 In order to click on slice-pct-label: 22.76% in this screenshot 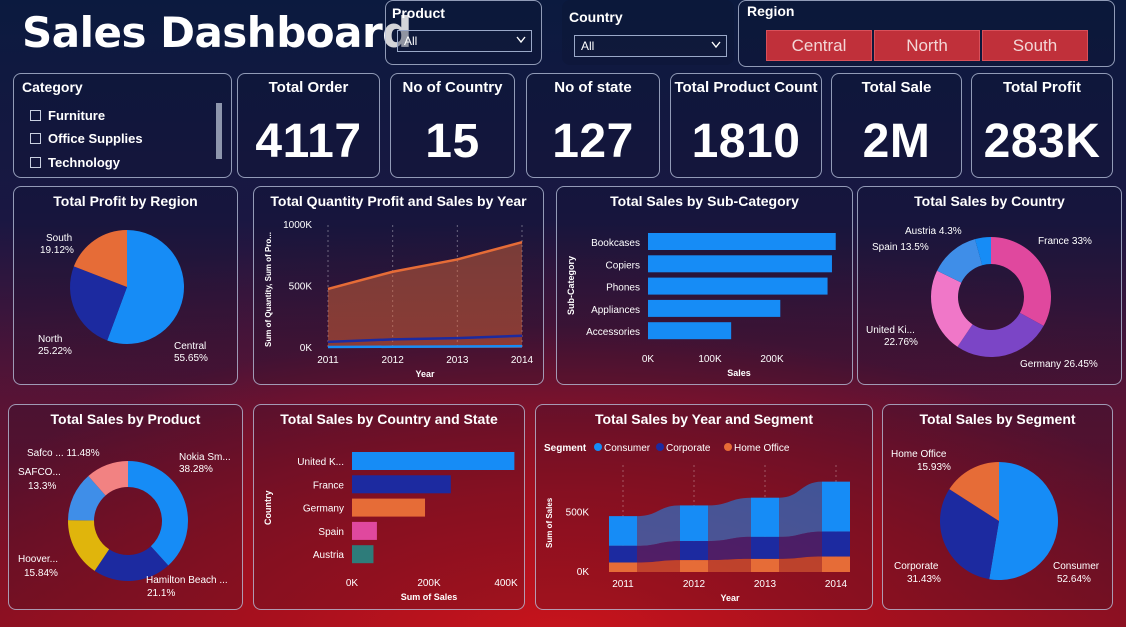, I will do `click(901, 342)`.